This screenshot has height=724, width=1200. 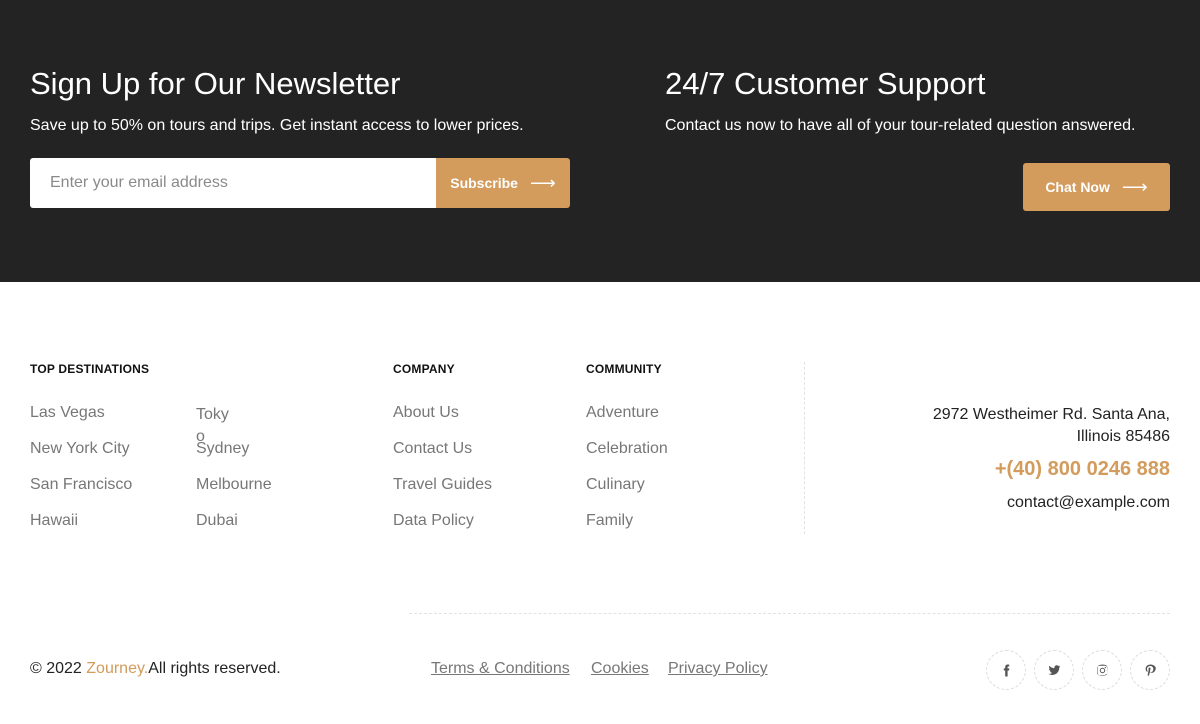 What do you see at coordinates (214, 668) in the screenshot?
I see `copyright-suffix: All rights reserved.` at bounding box center [214, 668].